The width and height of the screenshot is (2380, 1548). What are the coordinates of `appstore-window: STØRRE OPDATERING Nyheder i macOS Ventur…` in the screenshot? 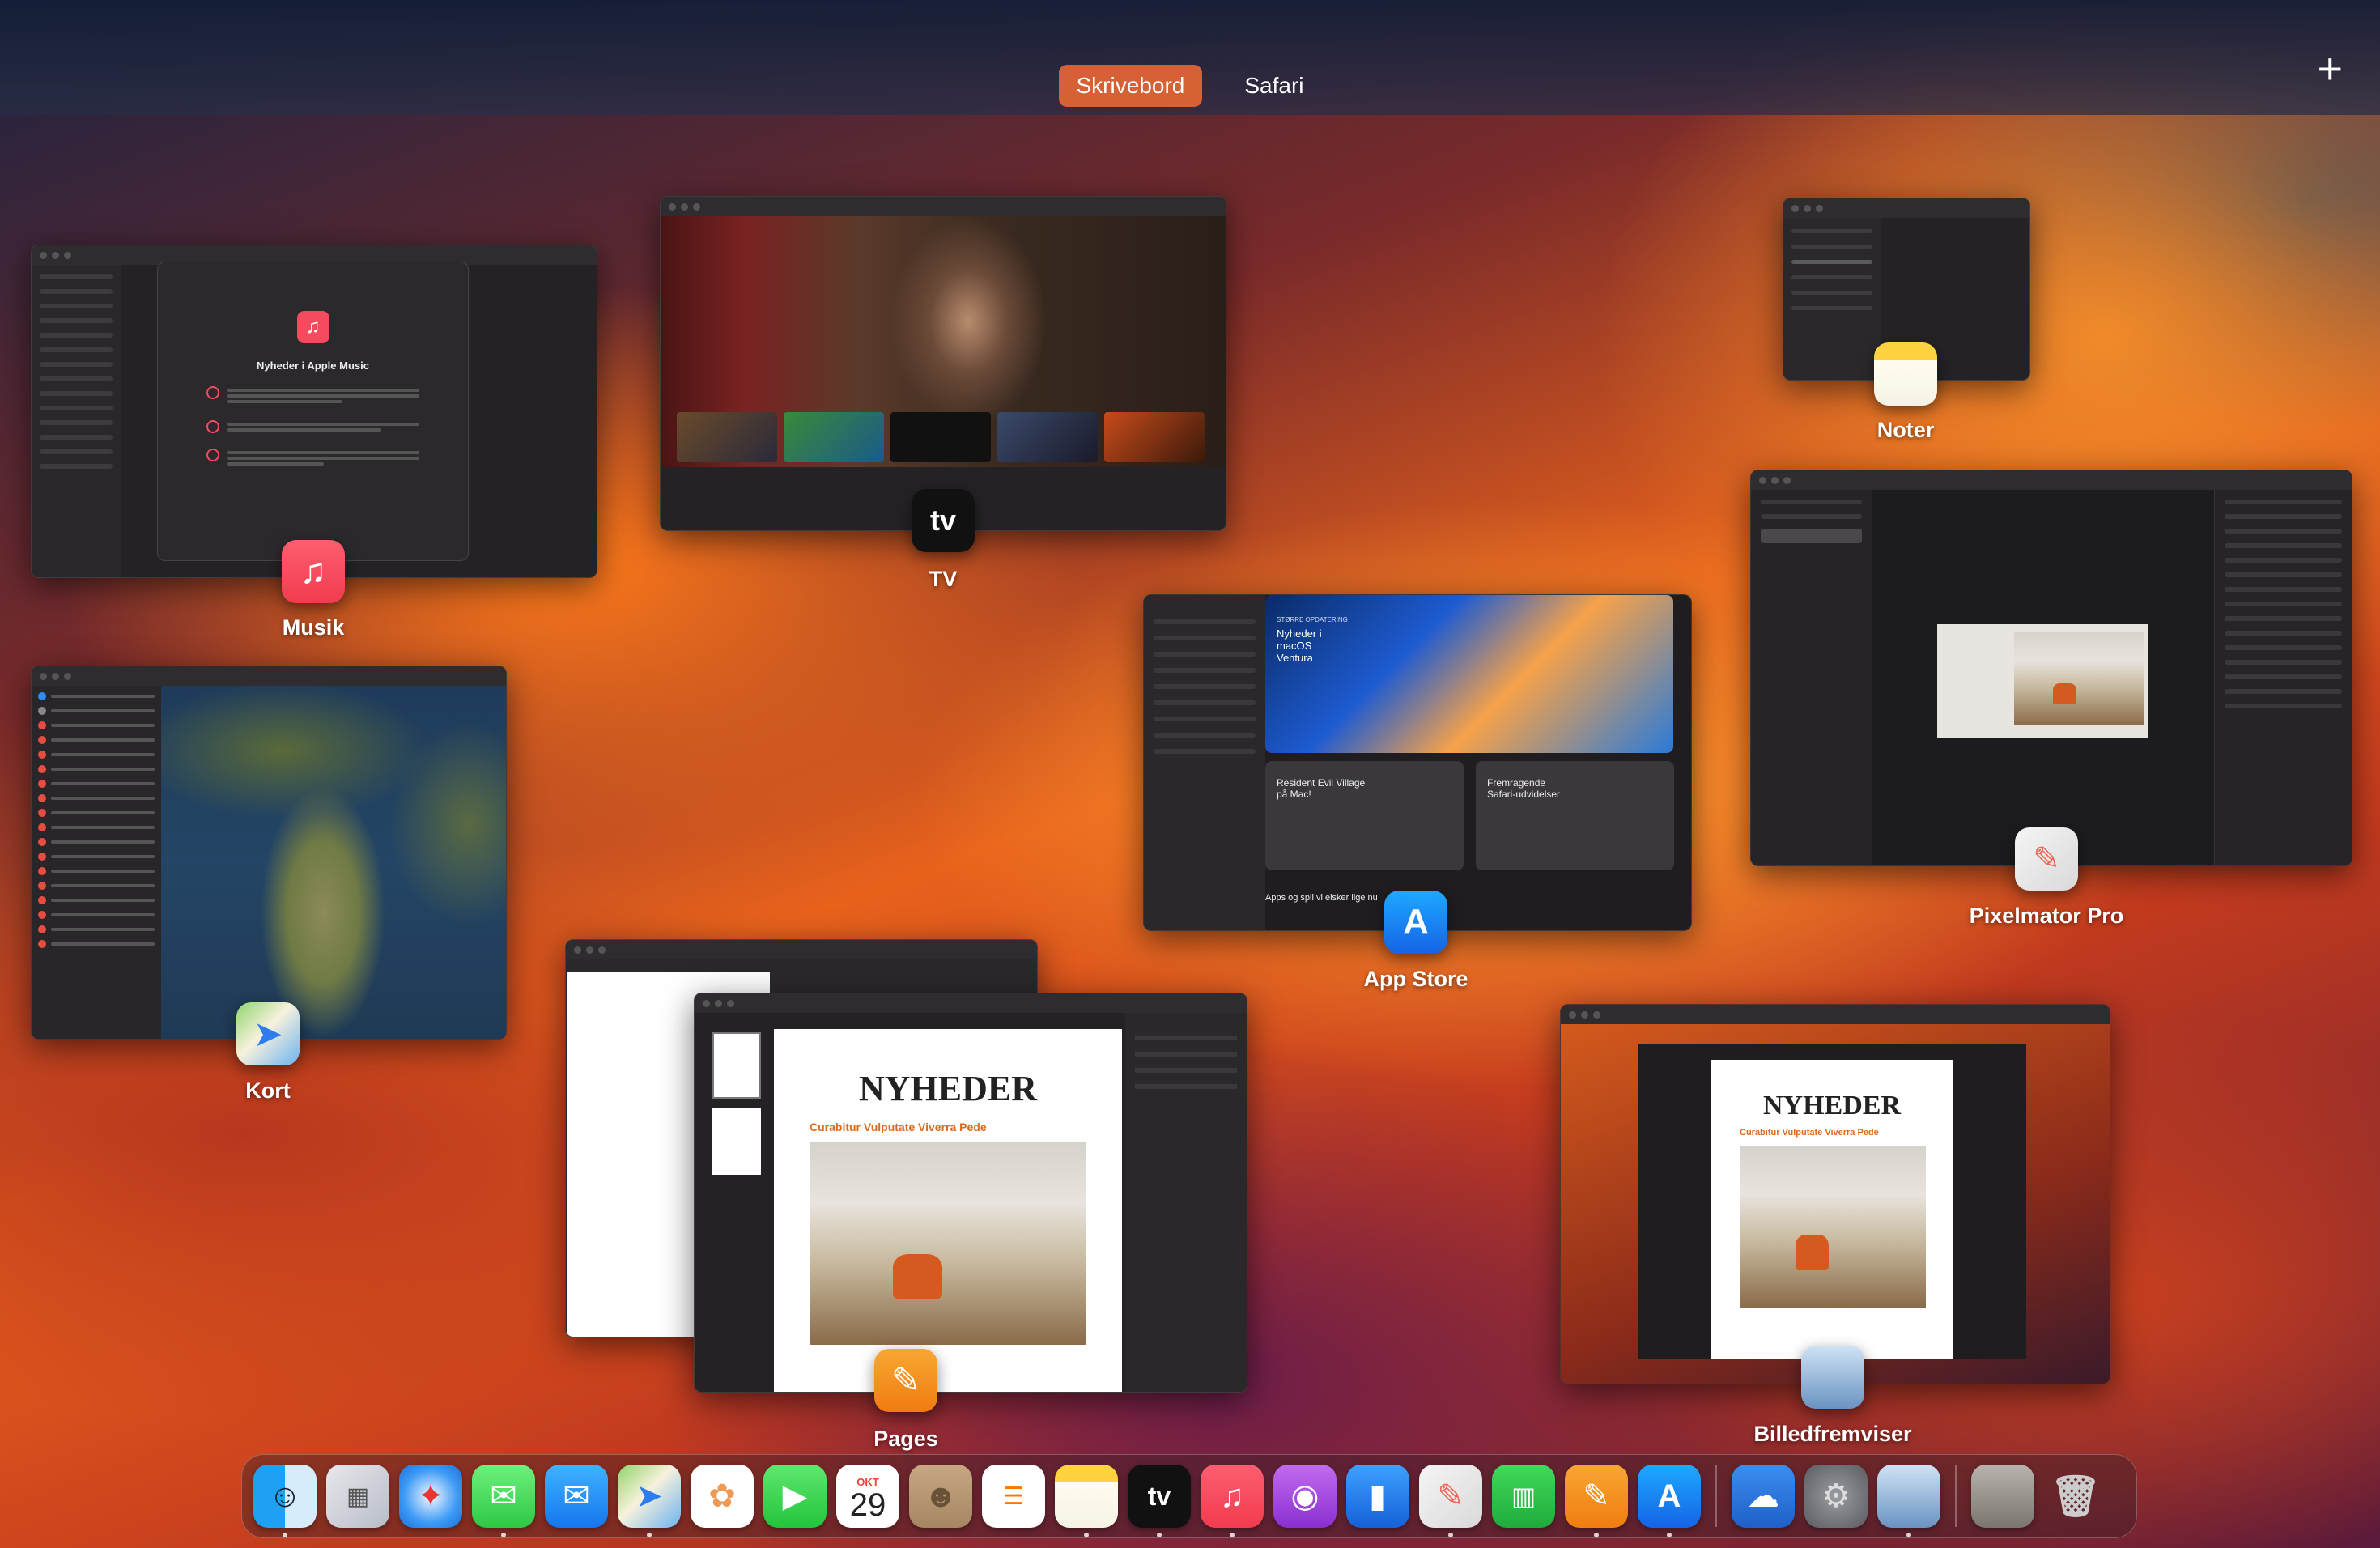 It's located at (1417, 763).